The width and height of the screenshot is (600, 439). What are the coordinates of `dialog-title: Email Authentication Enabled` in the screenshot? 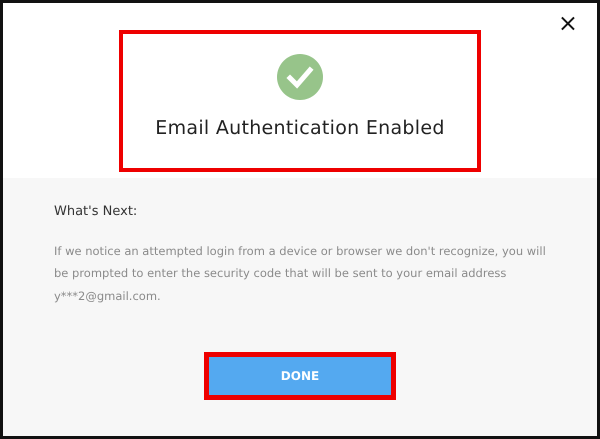 It's located at (300, 128).